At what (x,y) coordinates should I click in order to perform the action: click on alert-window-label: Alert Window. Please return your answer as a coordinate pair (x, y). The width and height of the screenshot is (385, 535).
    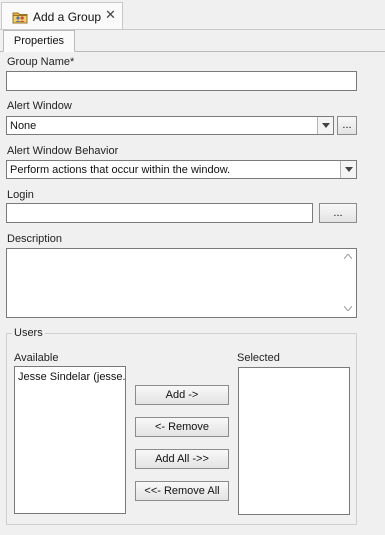
    Looking at the image, I should click on (39, 106).